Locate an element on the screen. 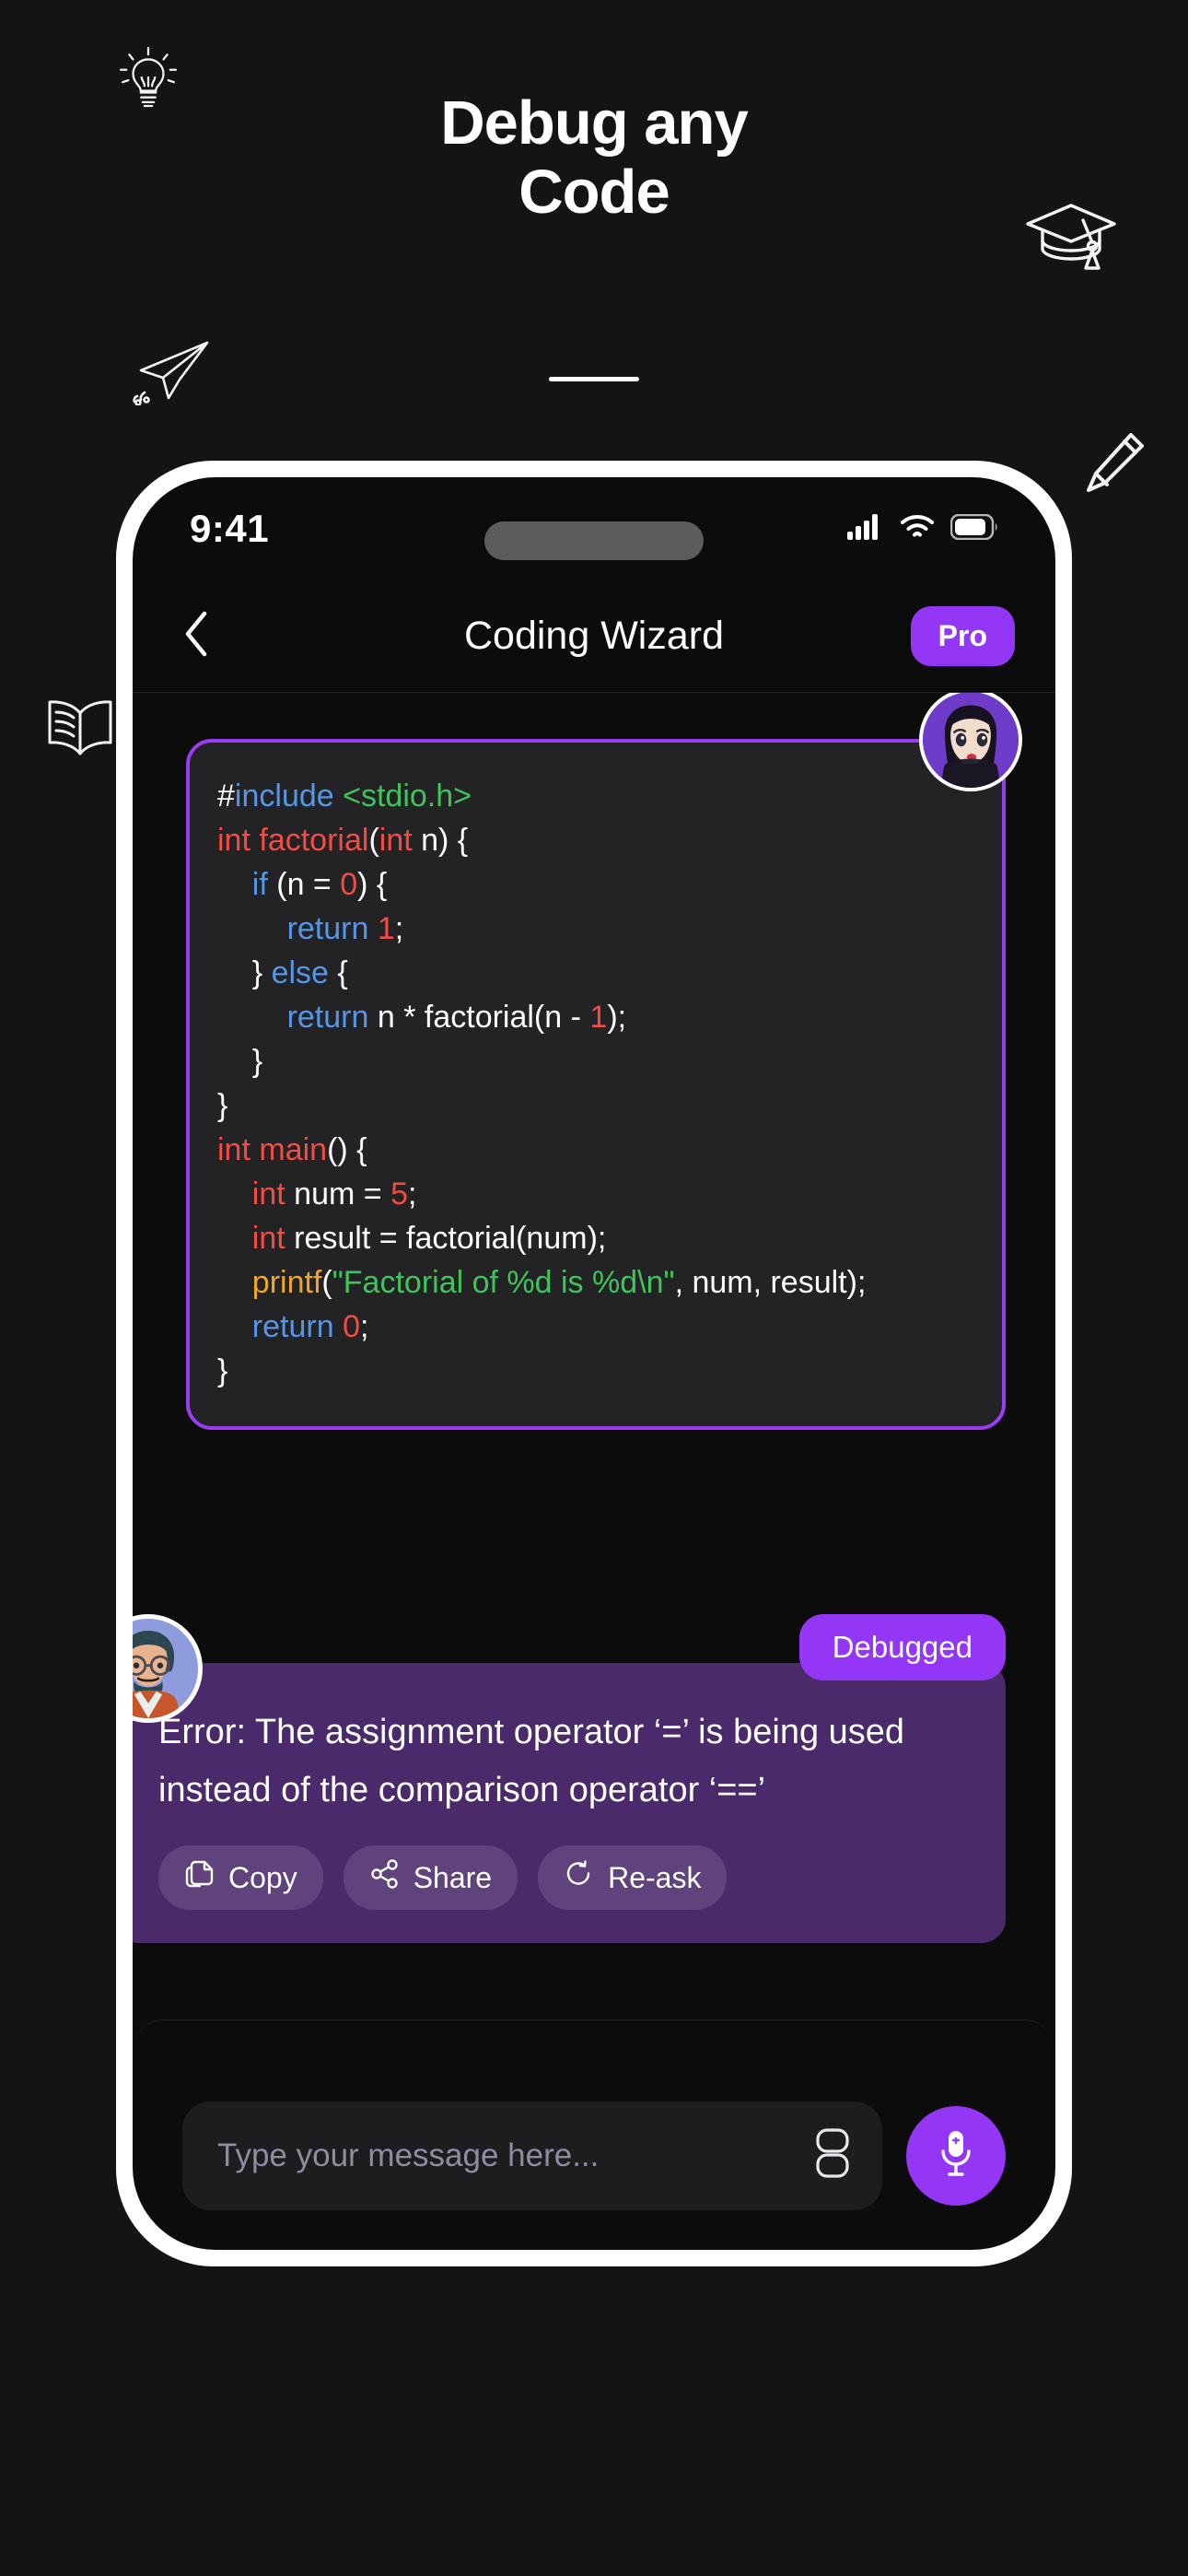 This screenshot has height=2576, width=1188. reask-button: Re-ask is located at coordinates (633, 1877).